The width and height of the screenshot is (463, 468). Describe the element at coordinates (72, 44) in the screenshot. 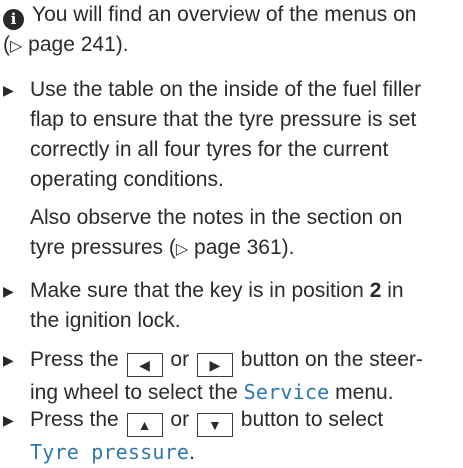

I see `info-page-reference: page 241` at that location.